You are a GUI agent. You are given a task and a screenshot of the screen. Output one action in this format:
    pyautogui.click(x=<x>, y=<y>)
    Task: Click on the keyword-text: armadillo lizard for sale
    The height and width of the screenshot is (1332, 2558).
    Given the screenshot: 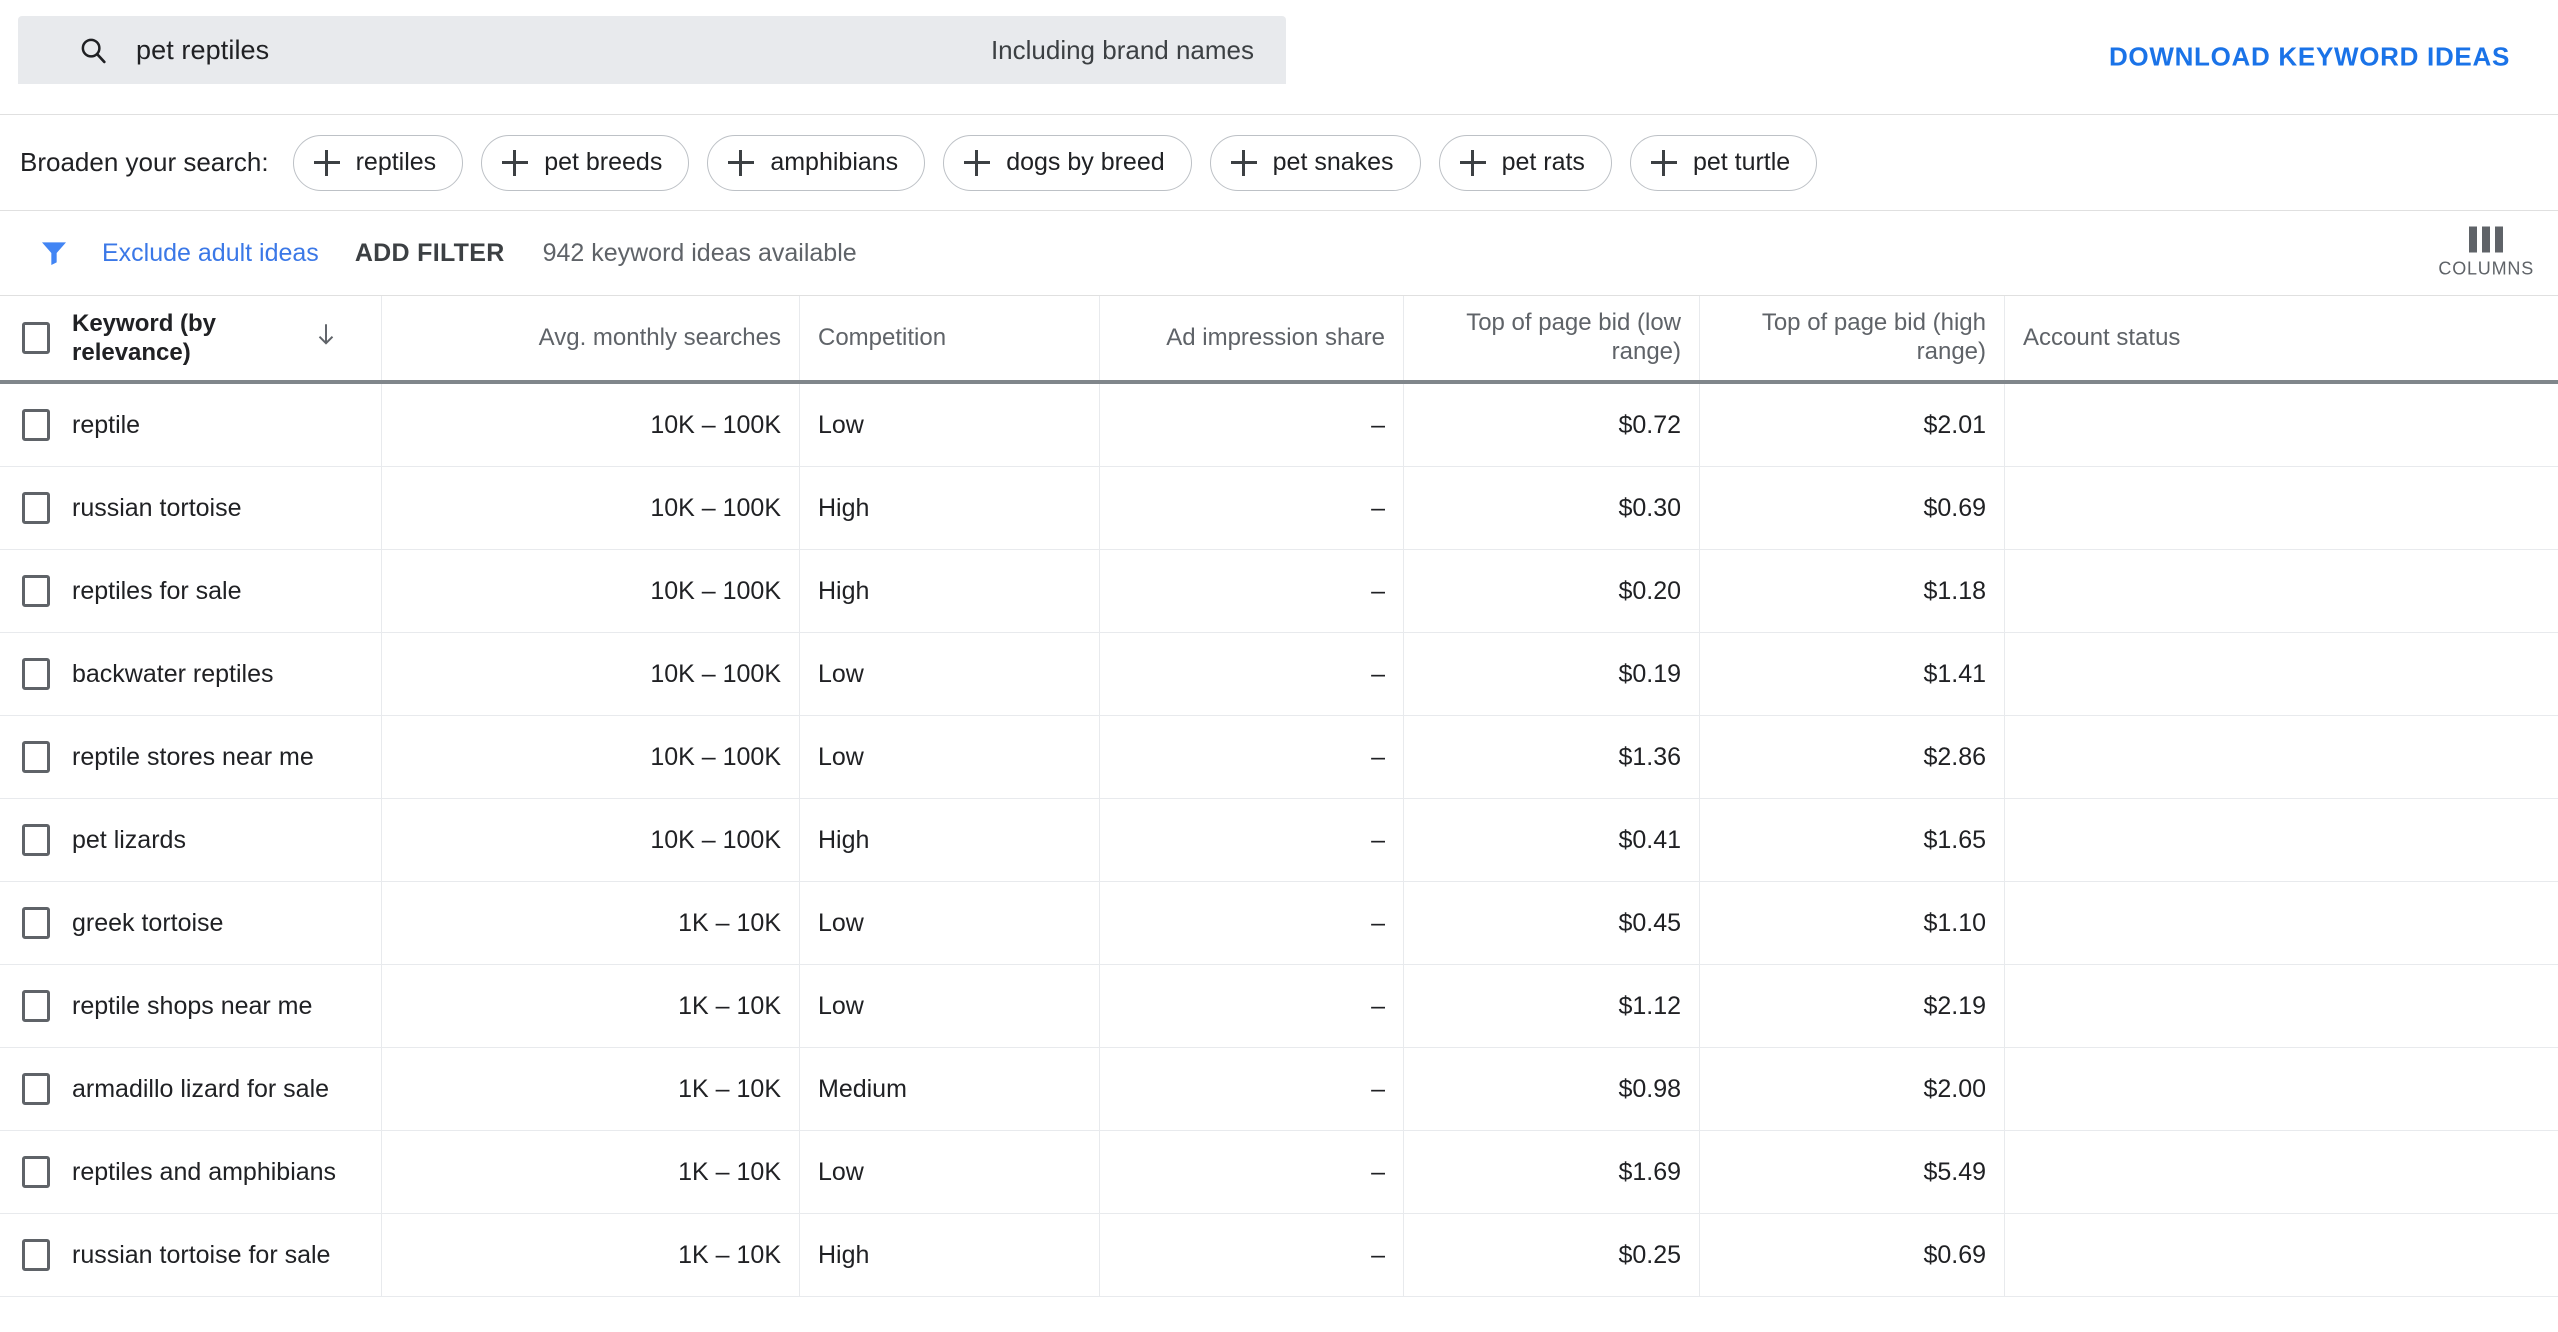 What is the action you would take?
    pyautogui.click(x=201, y=1088)
    